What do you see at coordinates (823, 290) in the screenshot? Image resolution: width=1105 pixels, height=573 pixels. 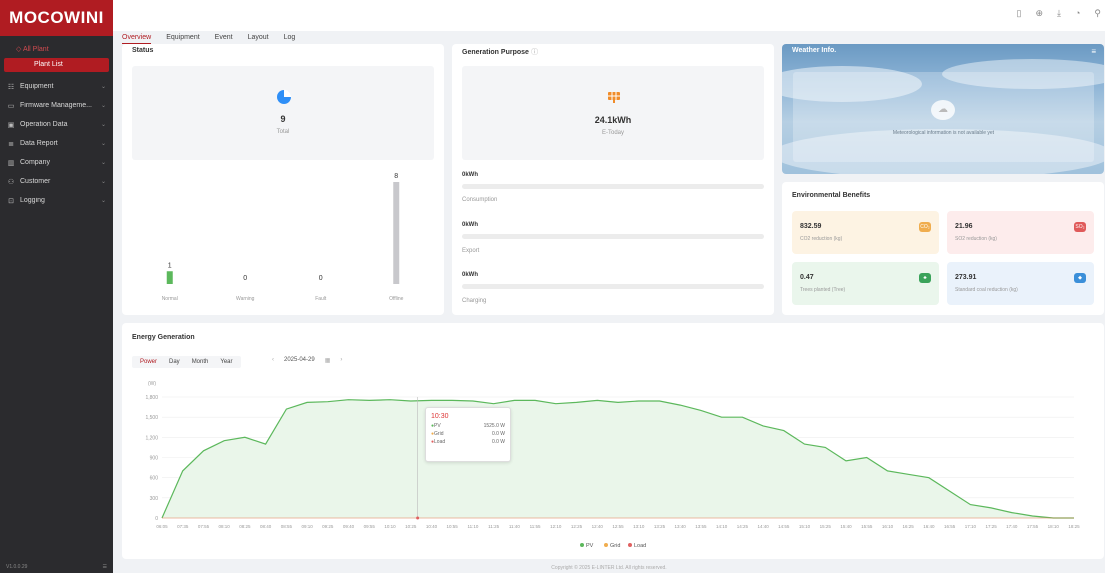 I see `env-label: Trees planted (Tree)` at bounding box center [823, 290].